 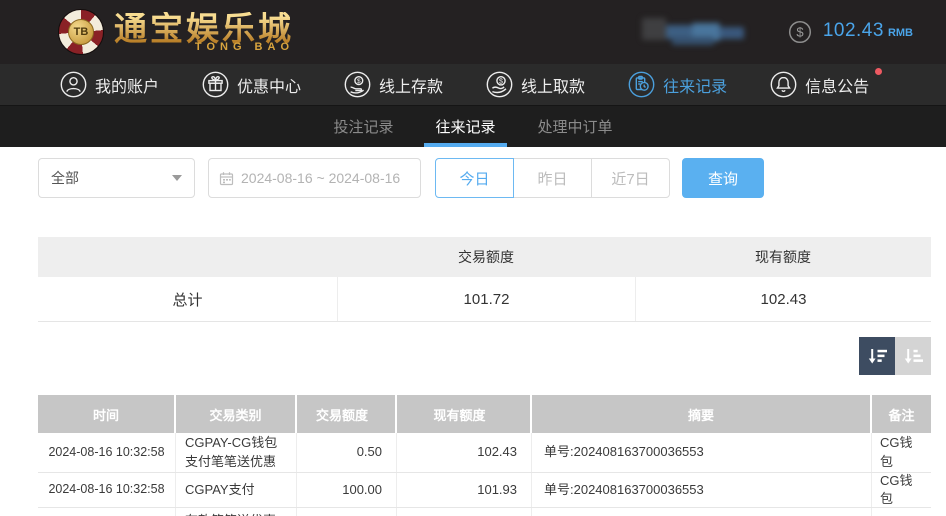 What do you see at coordinates (411, 87) in the screenshot?
I see `nav-label: 线上存款` at bounding box center [411, 87].